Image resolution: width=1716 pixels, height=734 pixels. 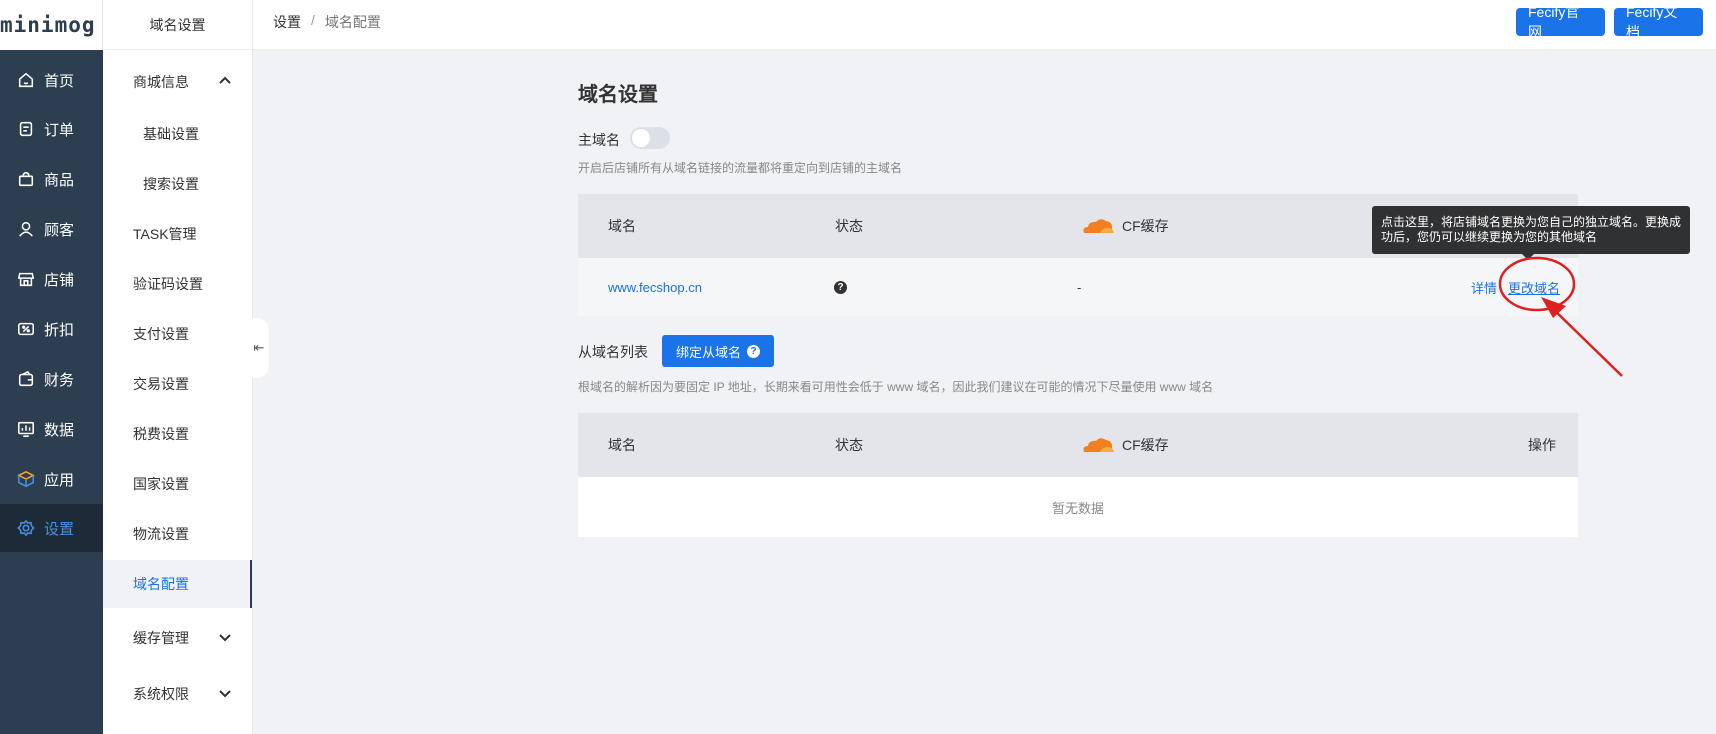 I want to click on nav-item-discount: 折扣, so click(x=51, y=329).